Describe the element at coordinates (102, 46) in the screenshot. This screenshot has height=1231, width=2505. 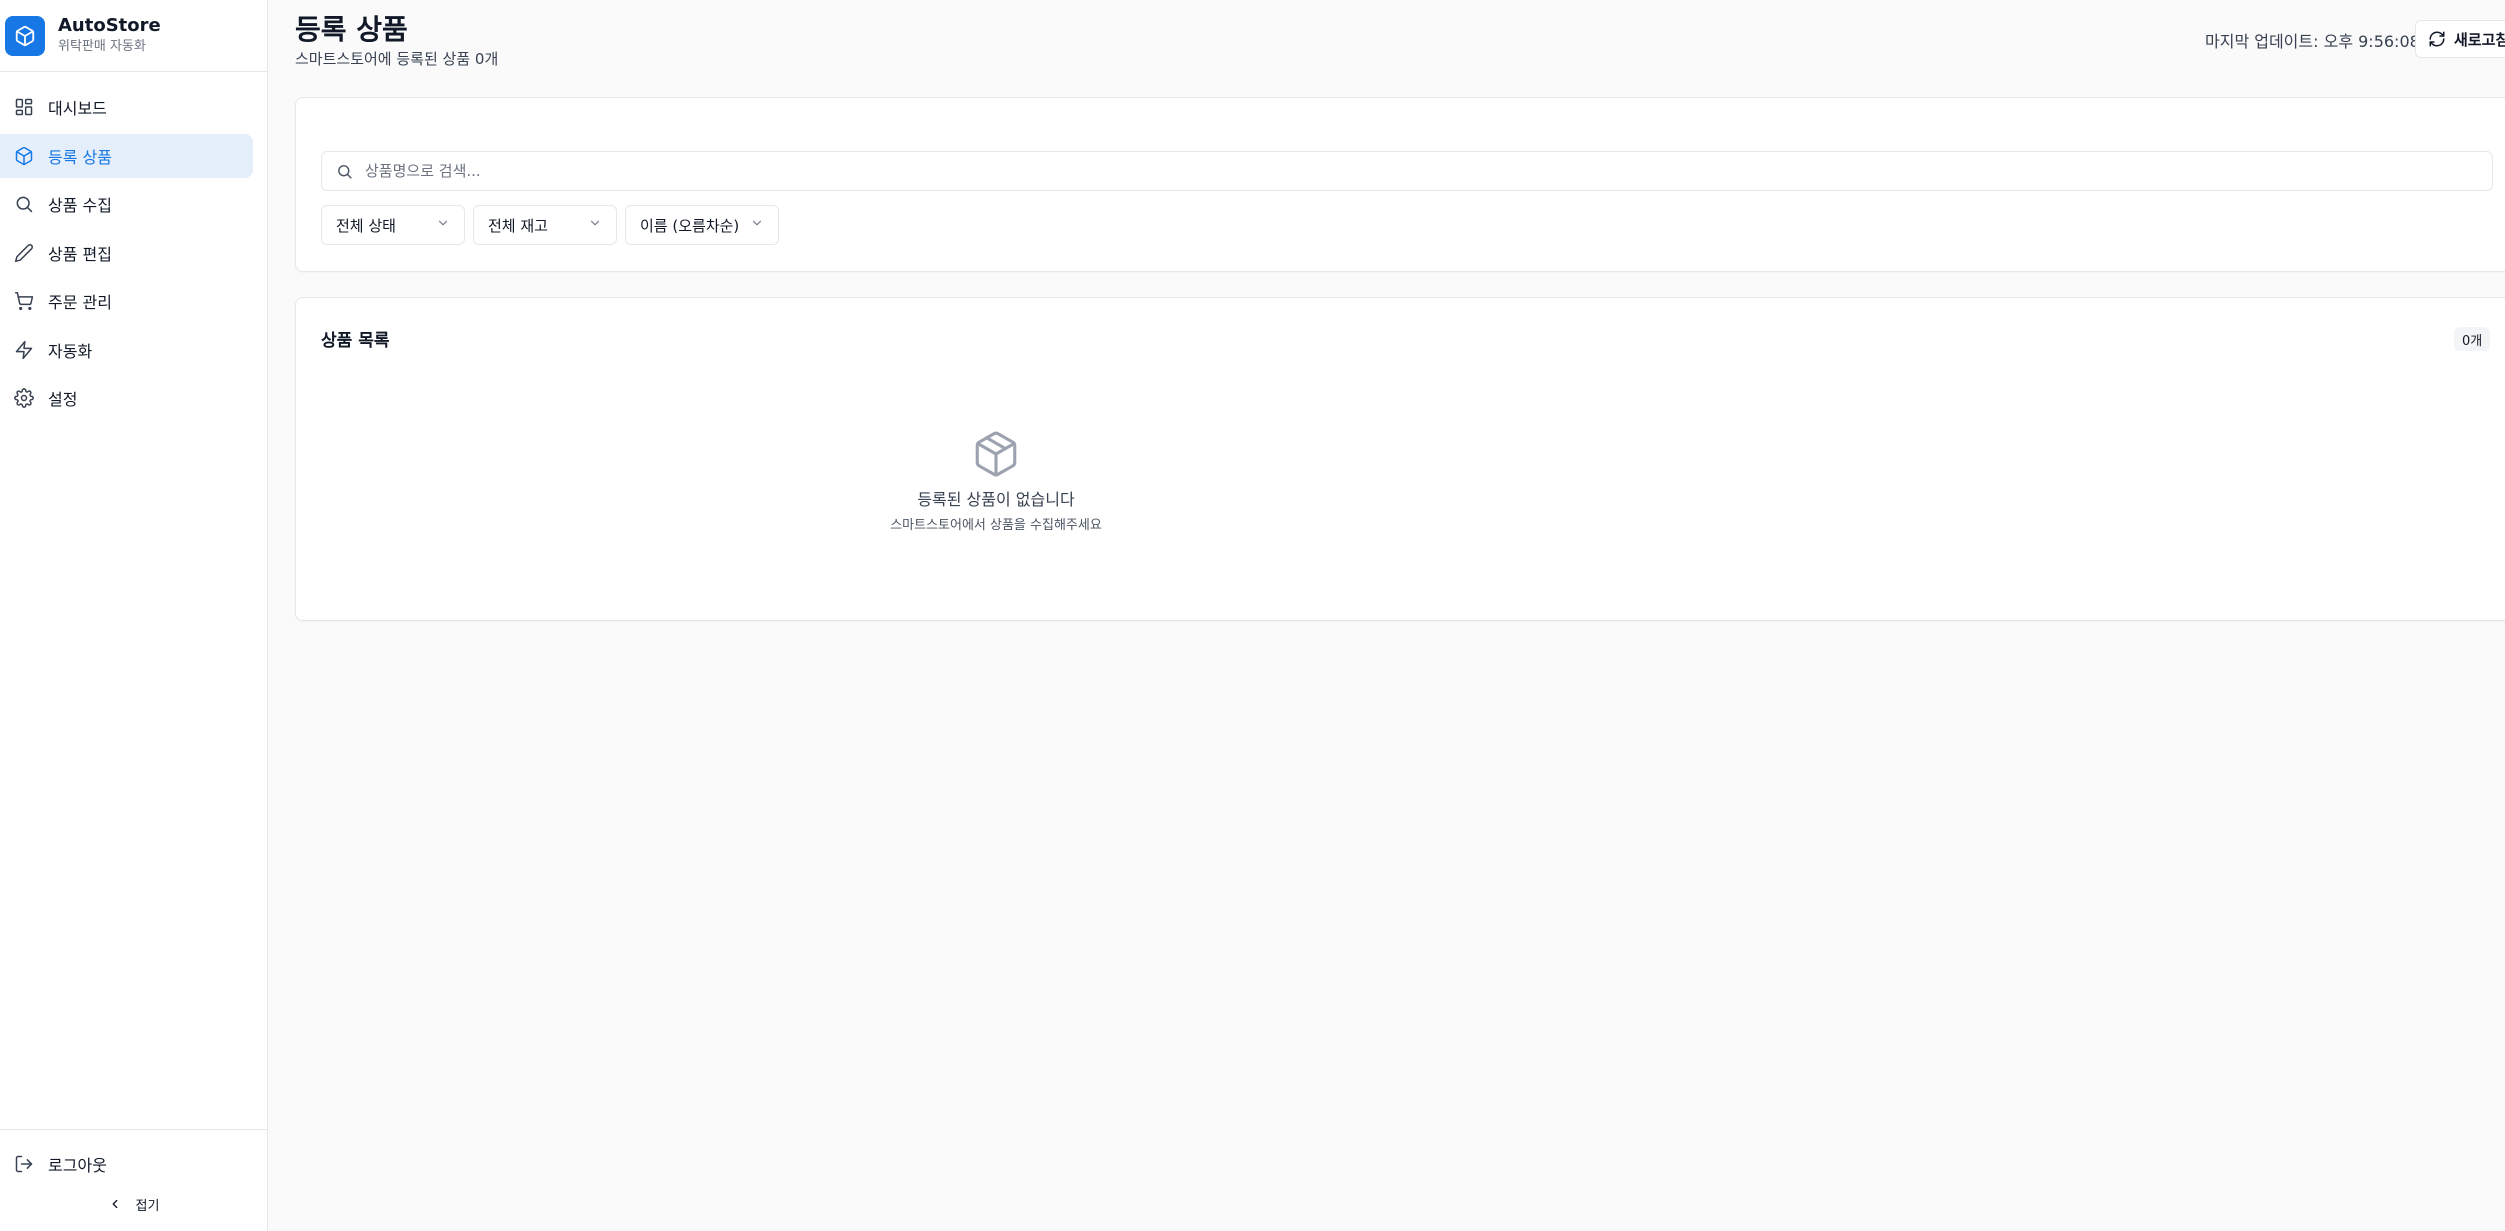
I see `brand-subtitle: 위탁판매 자동화` at that location.